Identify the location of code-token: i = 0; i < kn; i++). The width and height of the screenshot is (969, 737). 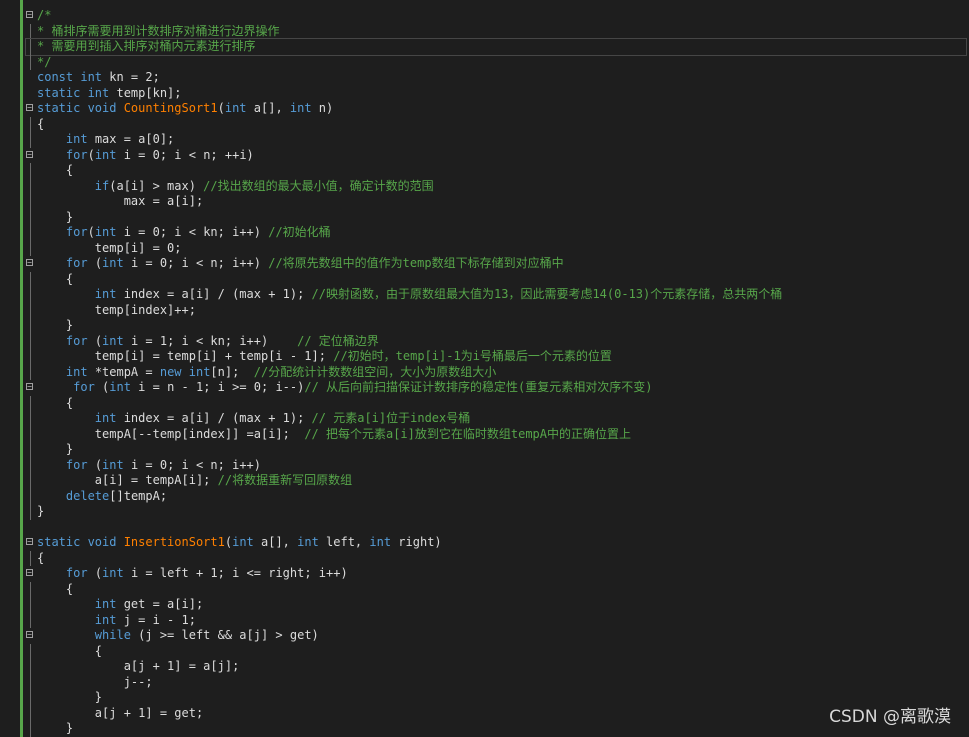
(196, 232).